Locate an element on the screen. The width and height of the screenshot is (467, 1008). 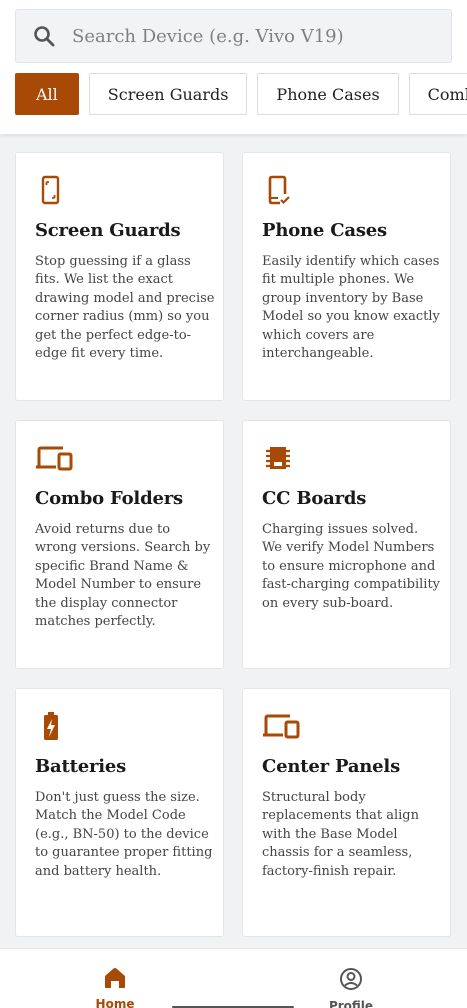
account-circle-icon is located at coordinates (351, 981).